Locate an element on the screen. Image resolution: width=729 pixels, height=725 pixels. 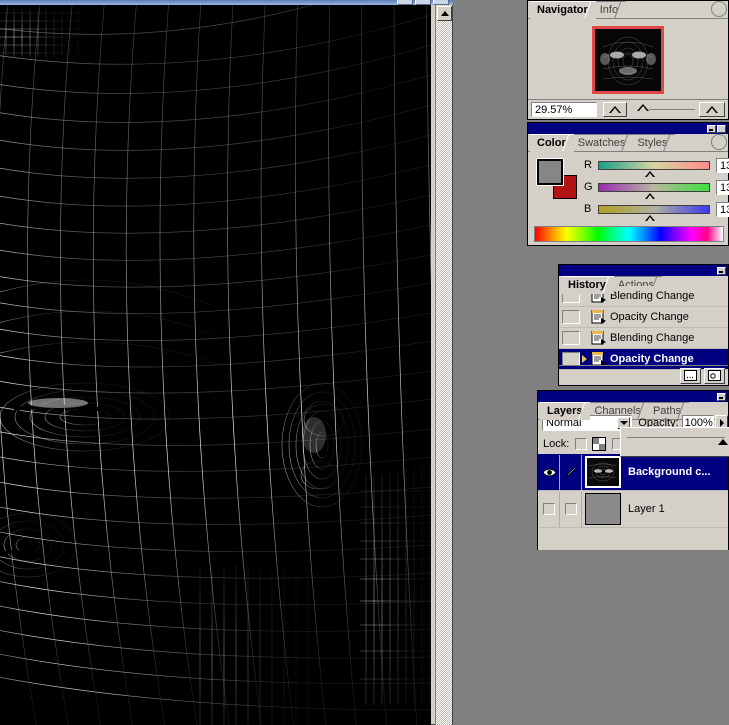
color-palette: Color Swatches Styles R 134 G is located at coordinates (628, 184).